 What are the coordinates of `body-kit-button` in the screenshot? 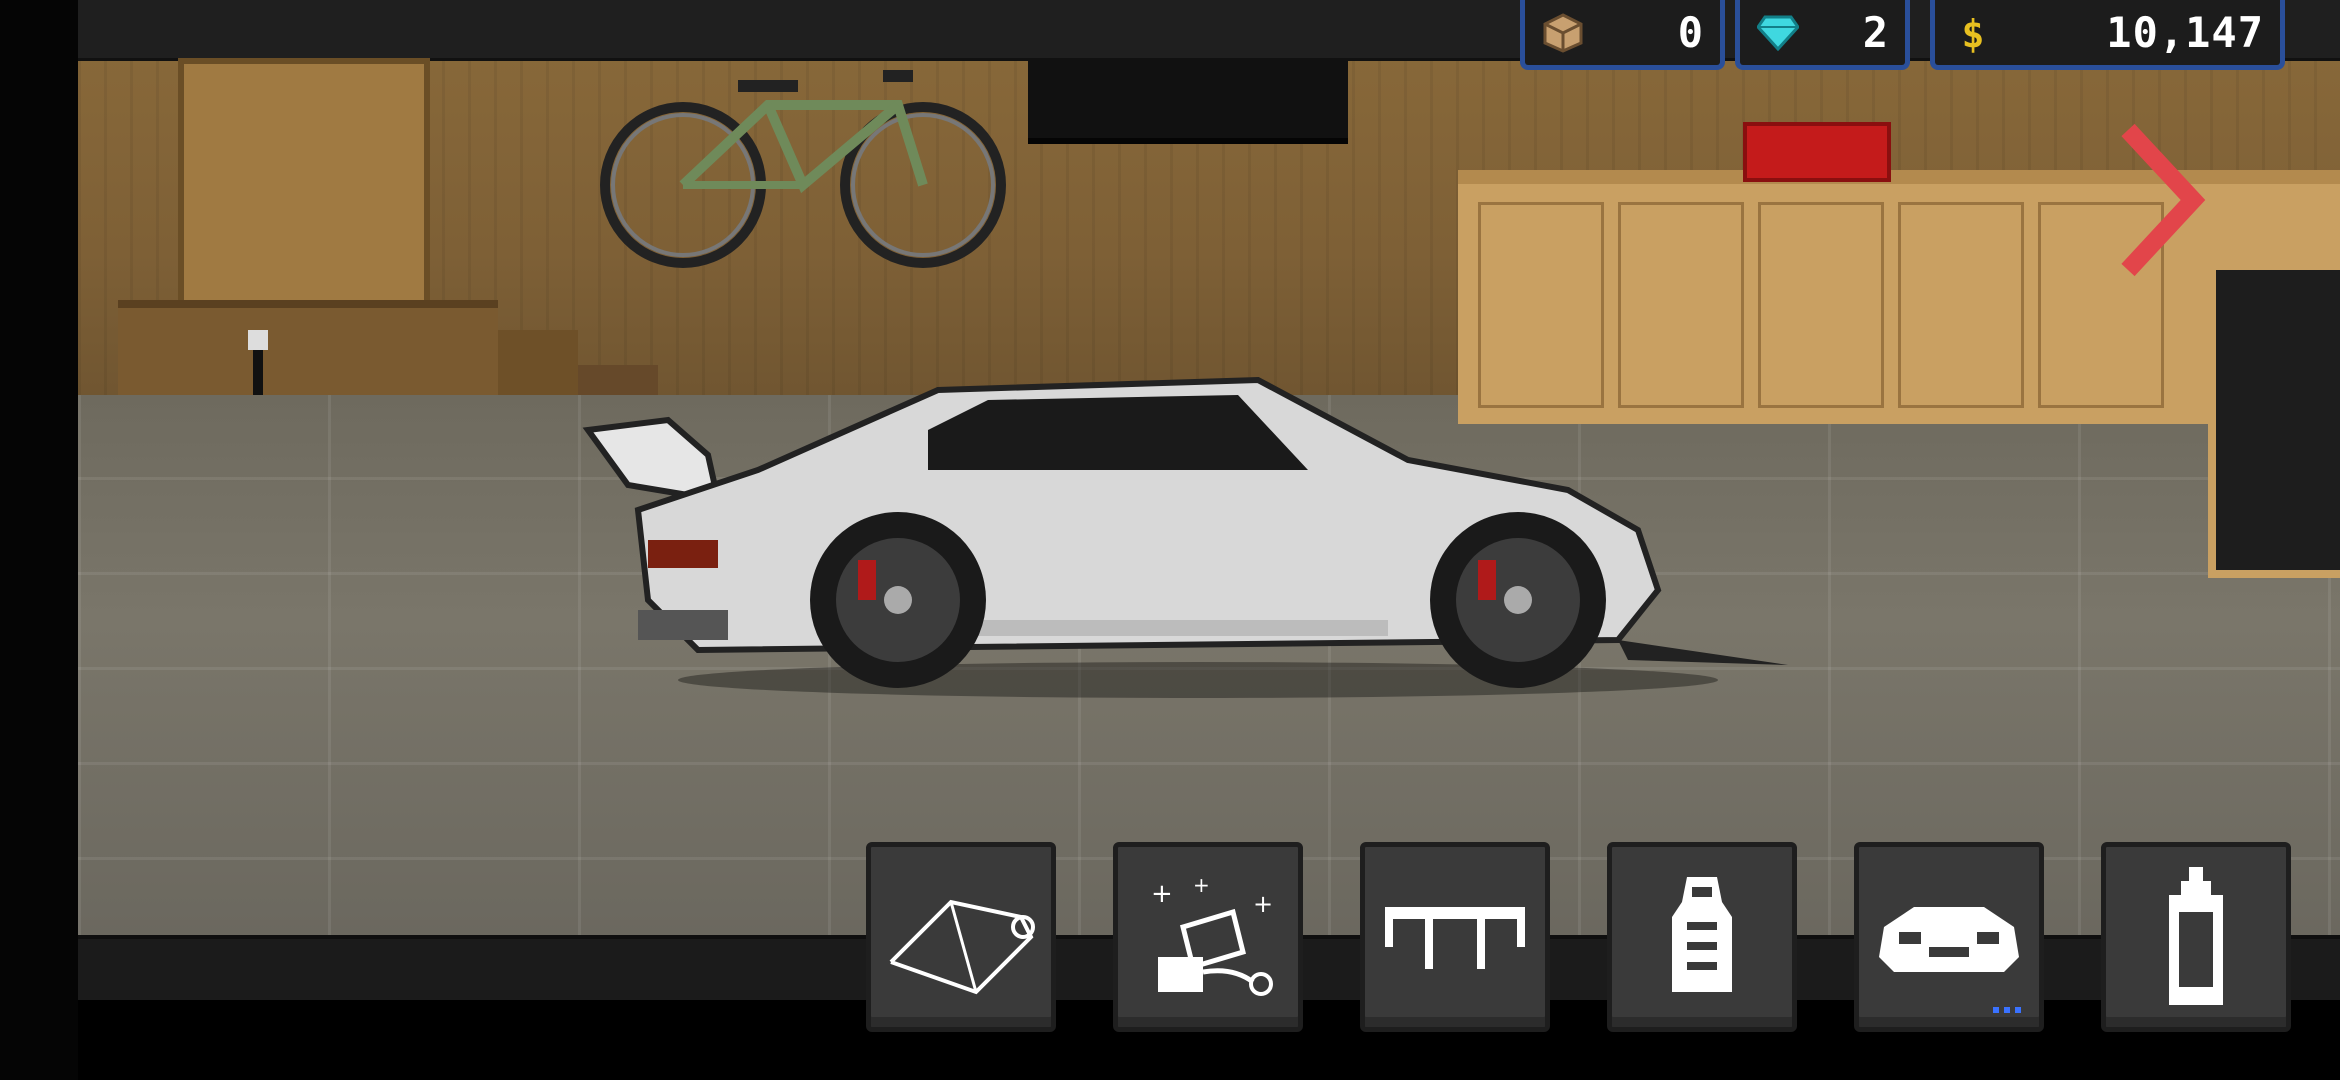 It's located at (1949, 937).